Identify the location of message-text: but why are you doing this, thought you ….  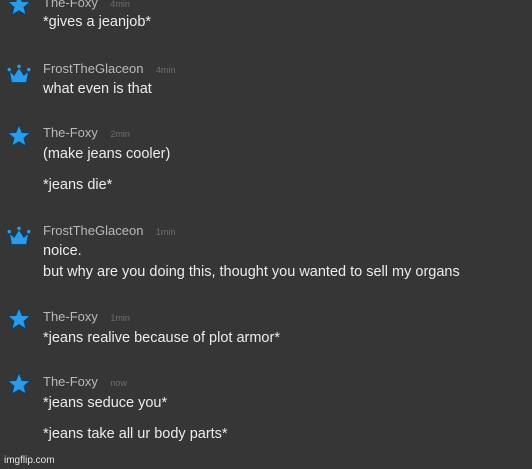
(251, 272).